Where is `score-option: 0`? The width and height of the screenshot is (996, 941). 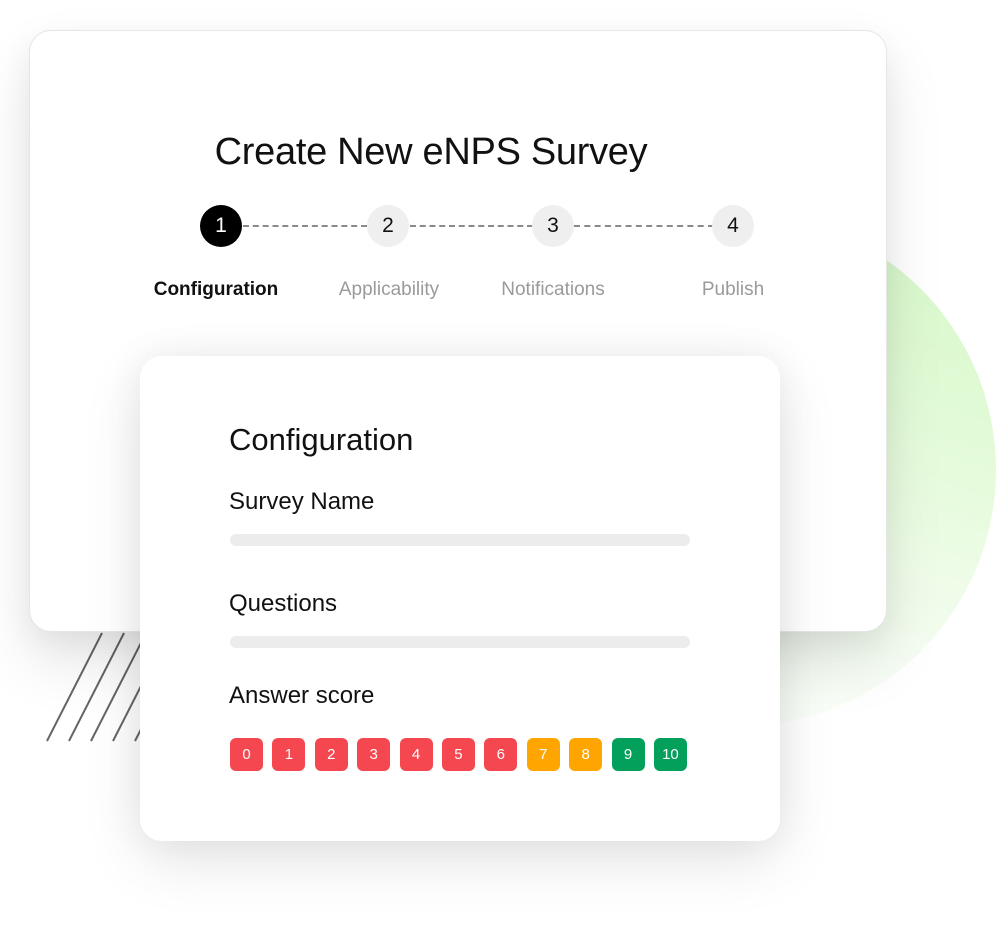 score-option: 0 is located at coordinates (246, 754).